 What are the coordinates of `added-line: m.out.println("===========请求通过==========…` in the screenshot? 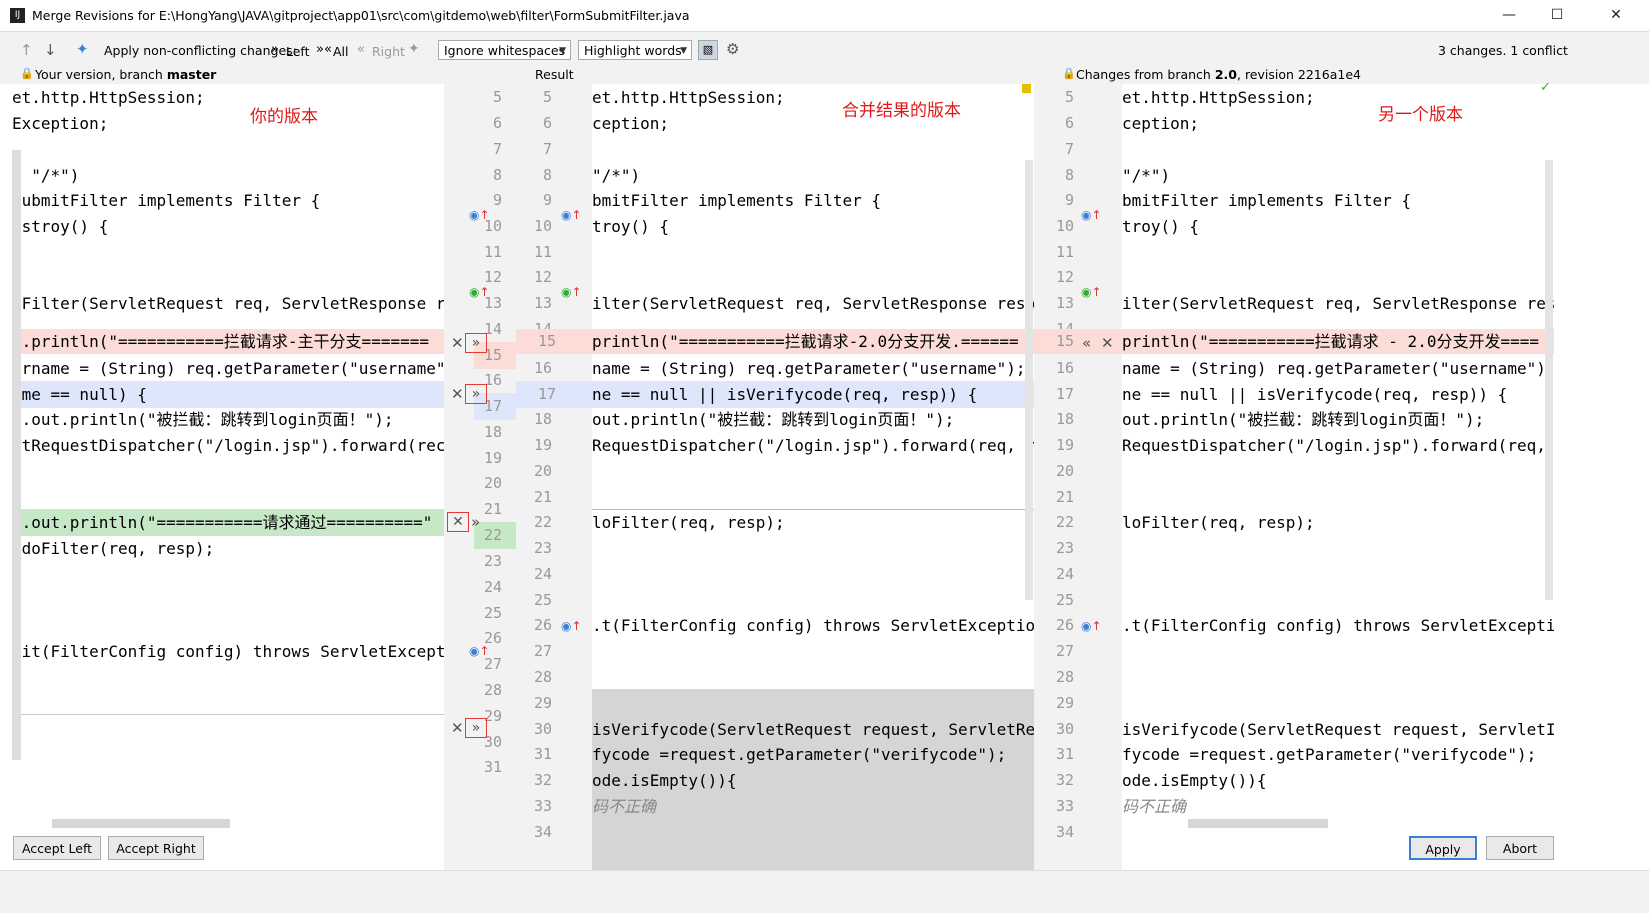 It's located at (228, 522).